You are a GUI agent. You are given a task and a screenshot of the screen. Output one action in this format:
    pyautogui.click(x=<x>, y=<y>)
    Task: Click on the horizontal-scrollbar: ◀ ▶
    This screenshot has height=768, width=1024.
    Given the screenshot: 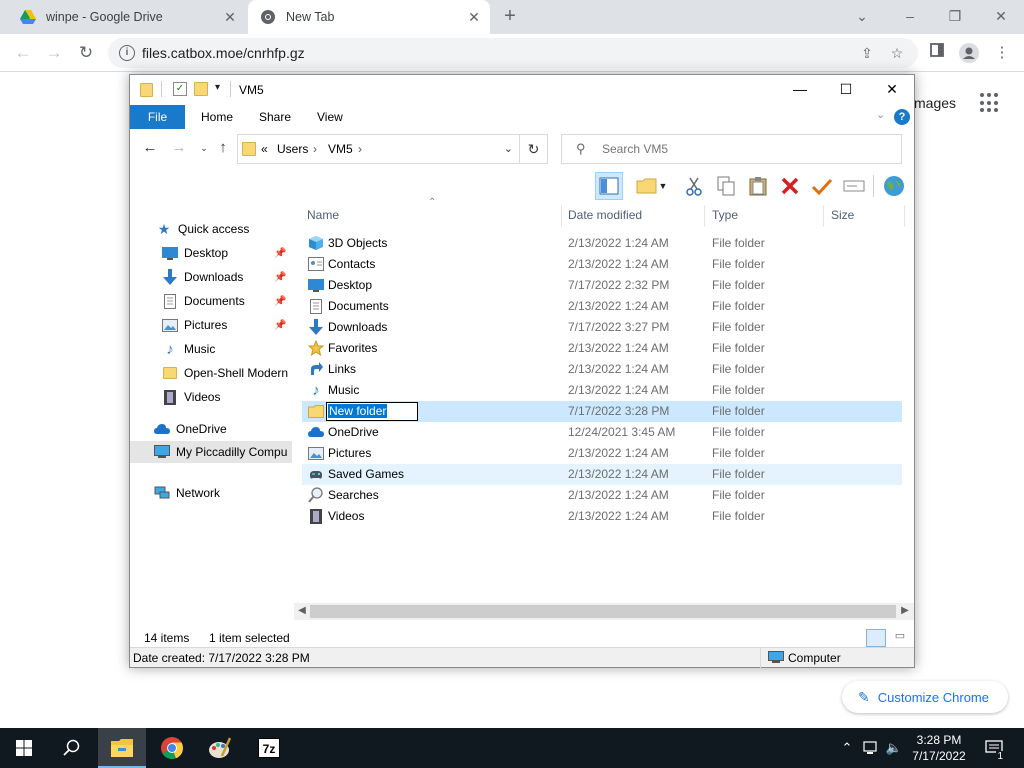 What is the action you would take?
    pyautogui.click(x=604, y=611)
    